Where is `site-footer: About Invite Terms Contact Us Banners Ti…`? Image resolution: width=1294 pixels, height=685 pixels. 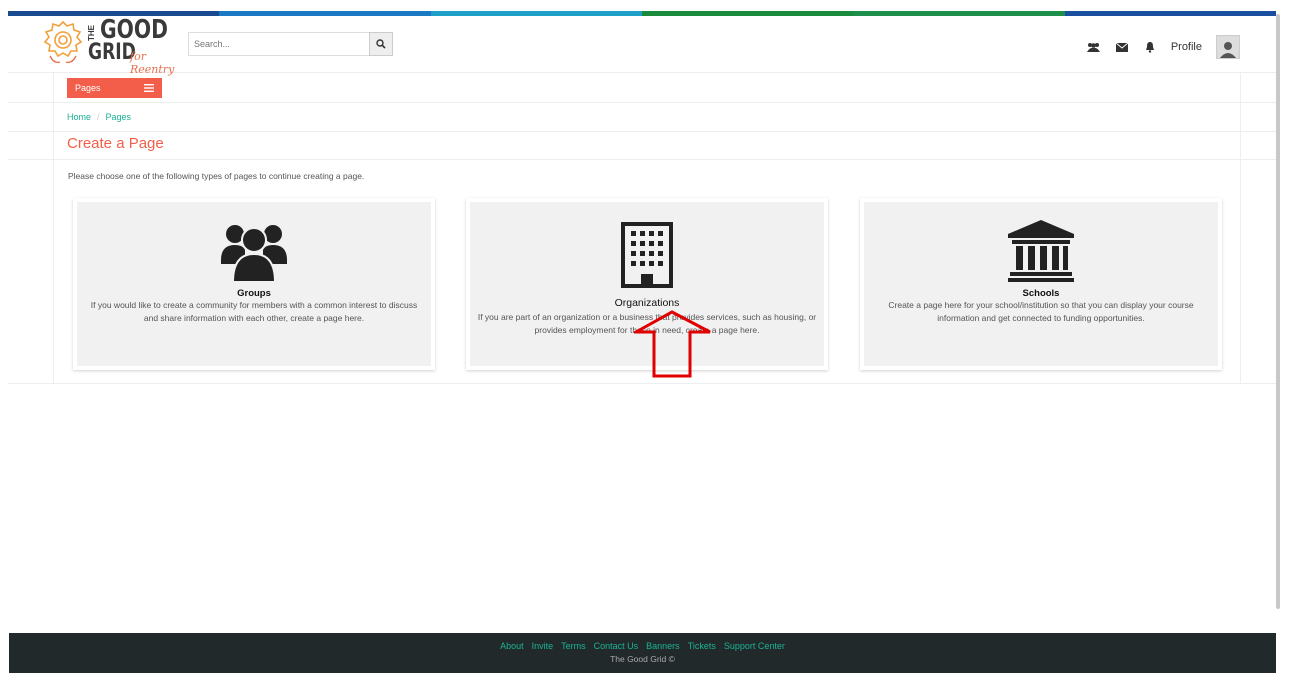 site-footer: About Invite Terms Contact Us Banners Ti… is located at coordinates (642, 653).